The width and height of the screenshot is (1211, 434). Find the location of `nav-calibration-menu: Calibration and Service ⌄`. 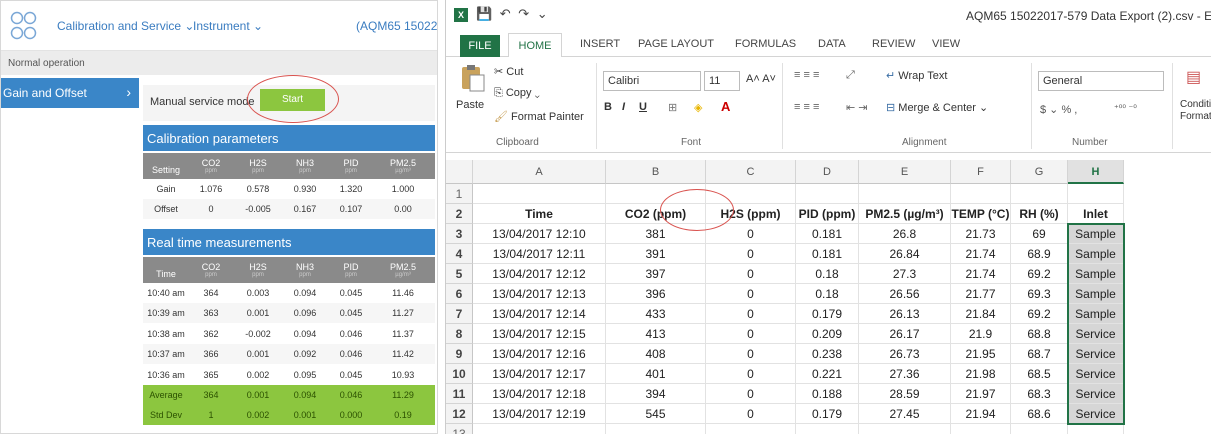

nav-calibration-menu: Calibration and Service ⌄ is located at coordinates (125, 26).